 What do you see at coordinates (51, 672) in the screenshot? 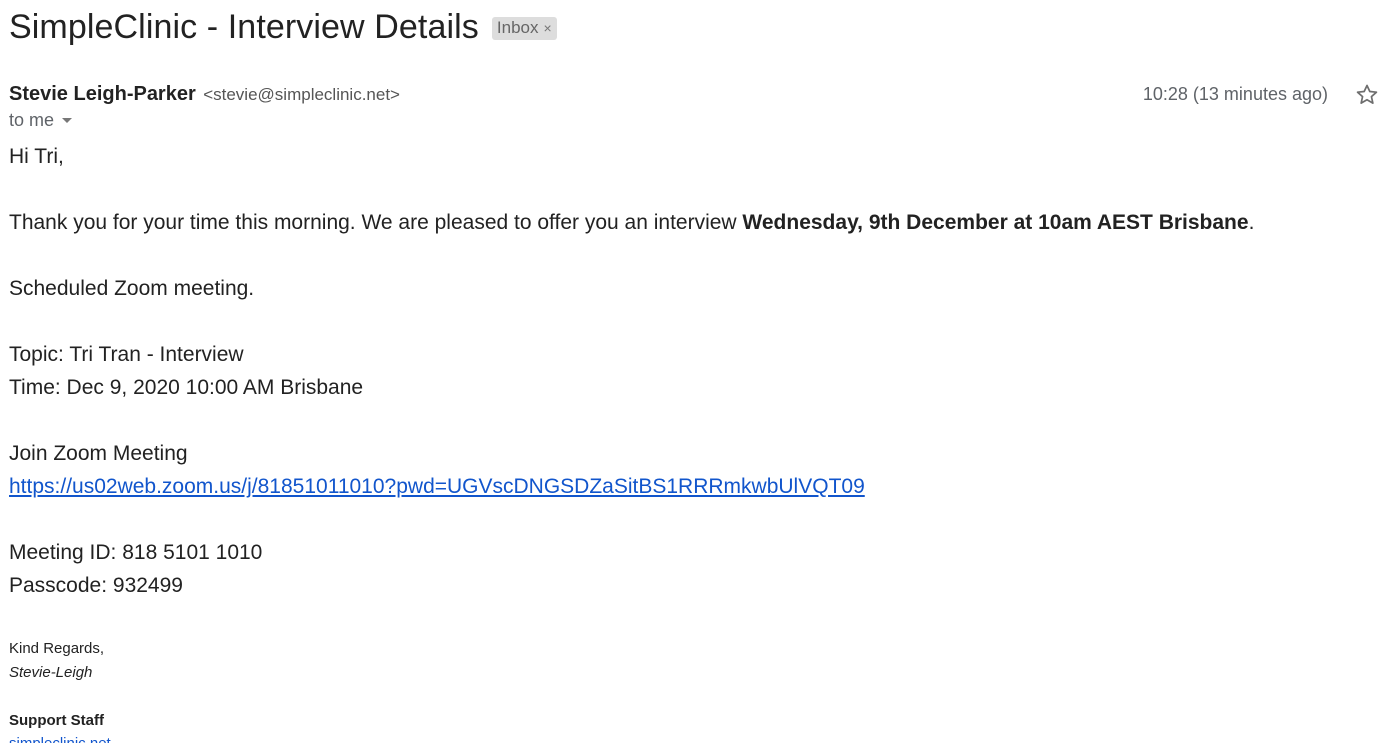
I see `signature-name: Stevie-Leigh` at bounding box center [51, 672].